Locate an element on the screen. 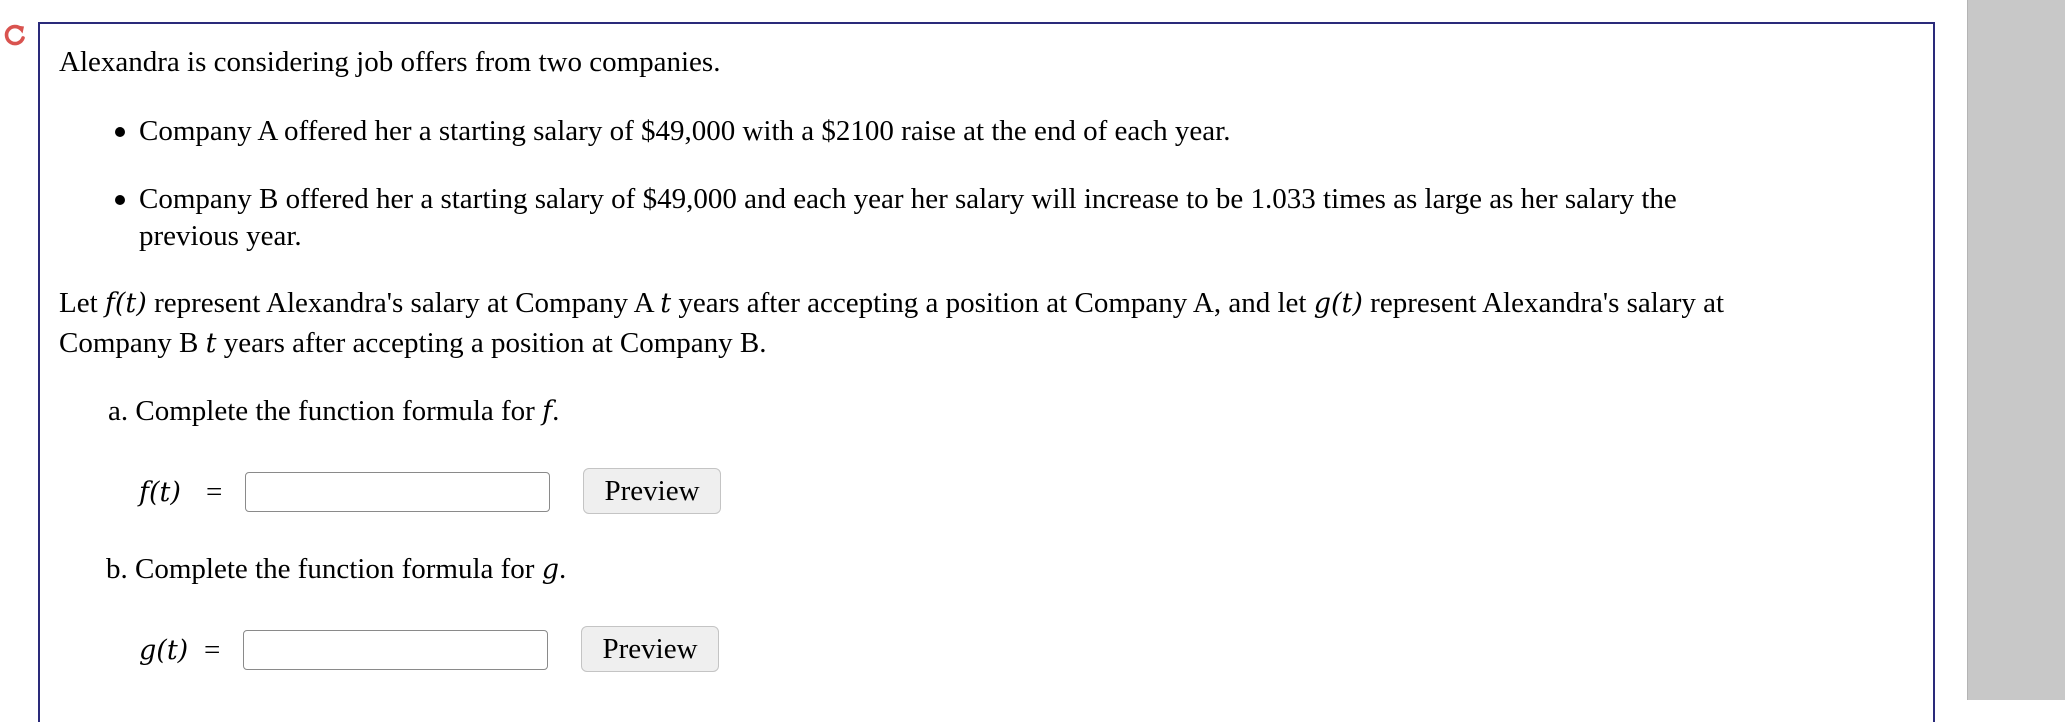 The image size is (2065, 722). preview-button-a: Preview is located at coordinates (652, 491).